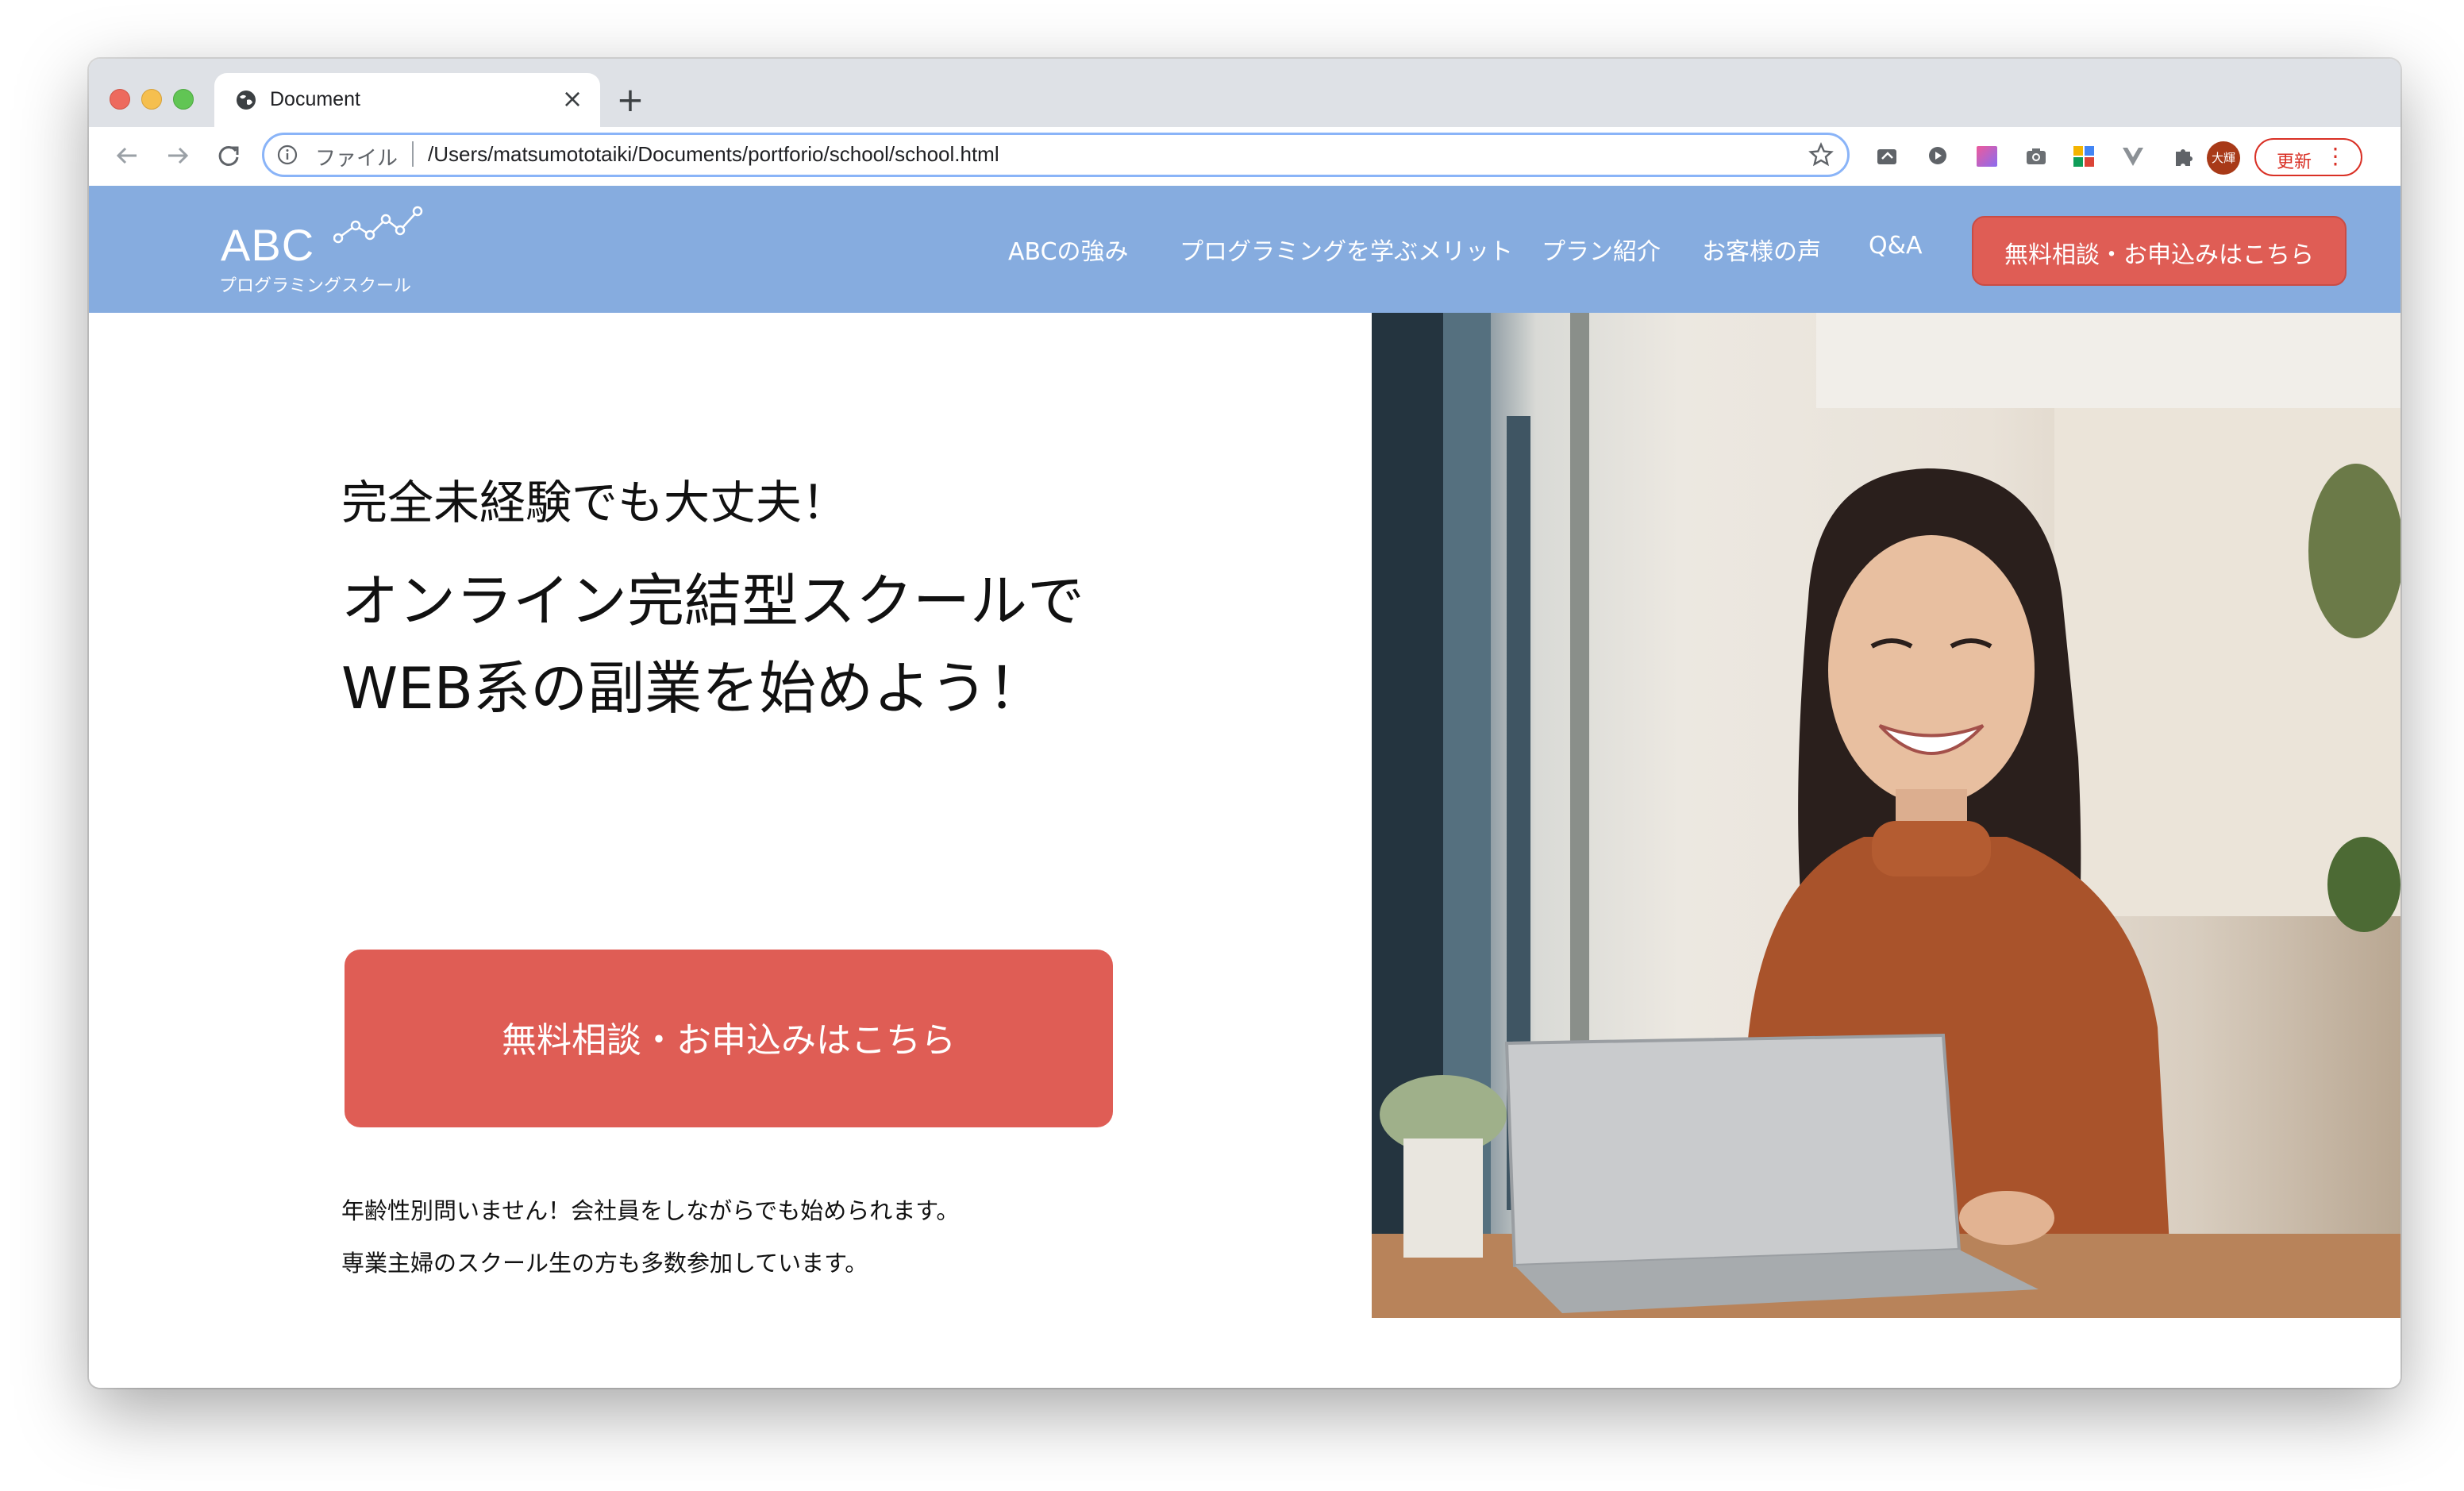 This screenshot has width=2464, height=1491. I want to click on screenshot-extension-icon, so click(1887, 156).